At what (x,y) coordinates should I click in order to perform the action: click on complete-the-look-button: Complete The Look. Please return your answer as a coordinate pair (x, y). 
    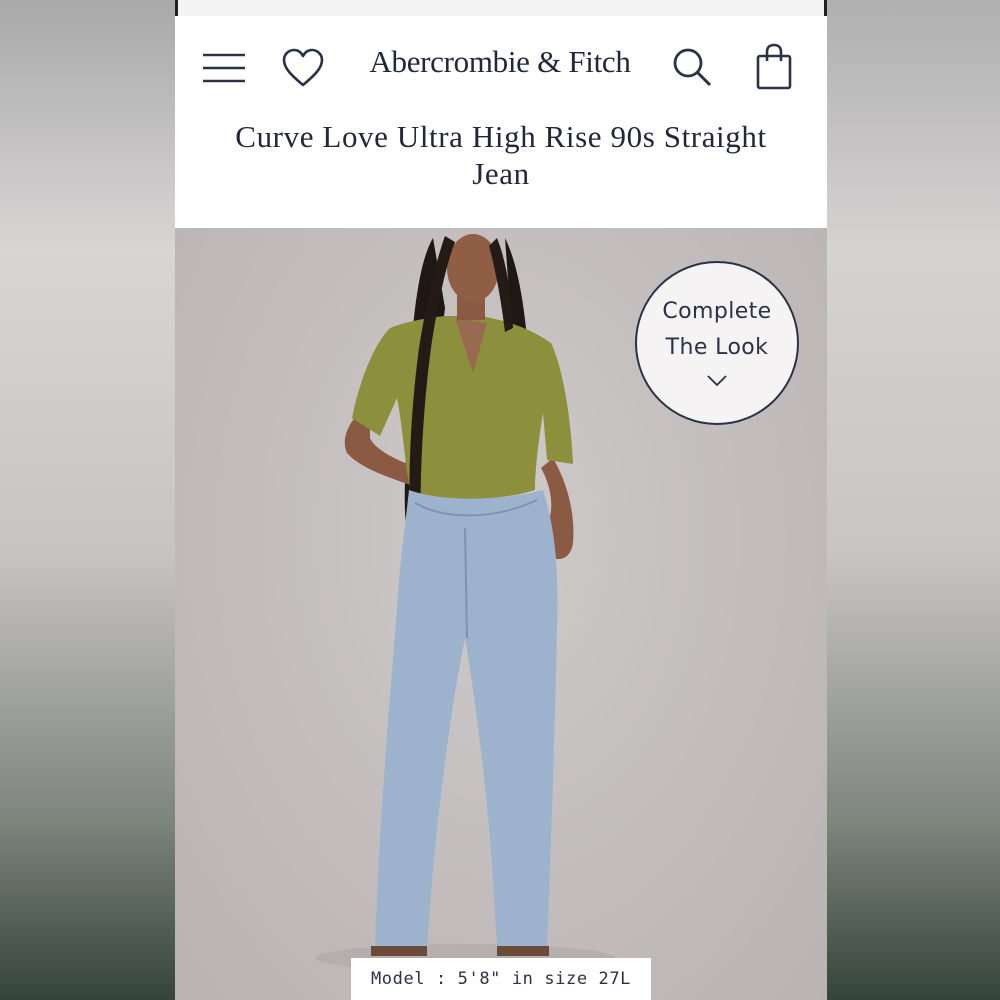
    Looking at the image, I should click on (717, 343).